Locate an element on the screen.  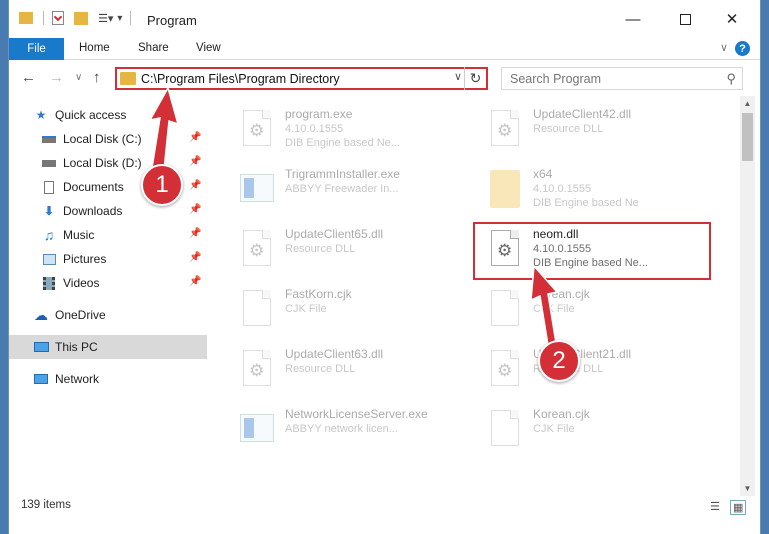
tab-home: Home is located at coordinates (94, 48).